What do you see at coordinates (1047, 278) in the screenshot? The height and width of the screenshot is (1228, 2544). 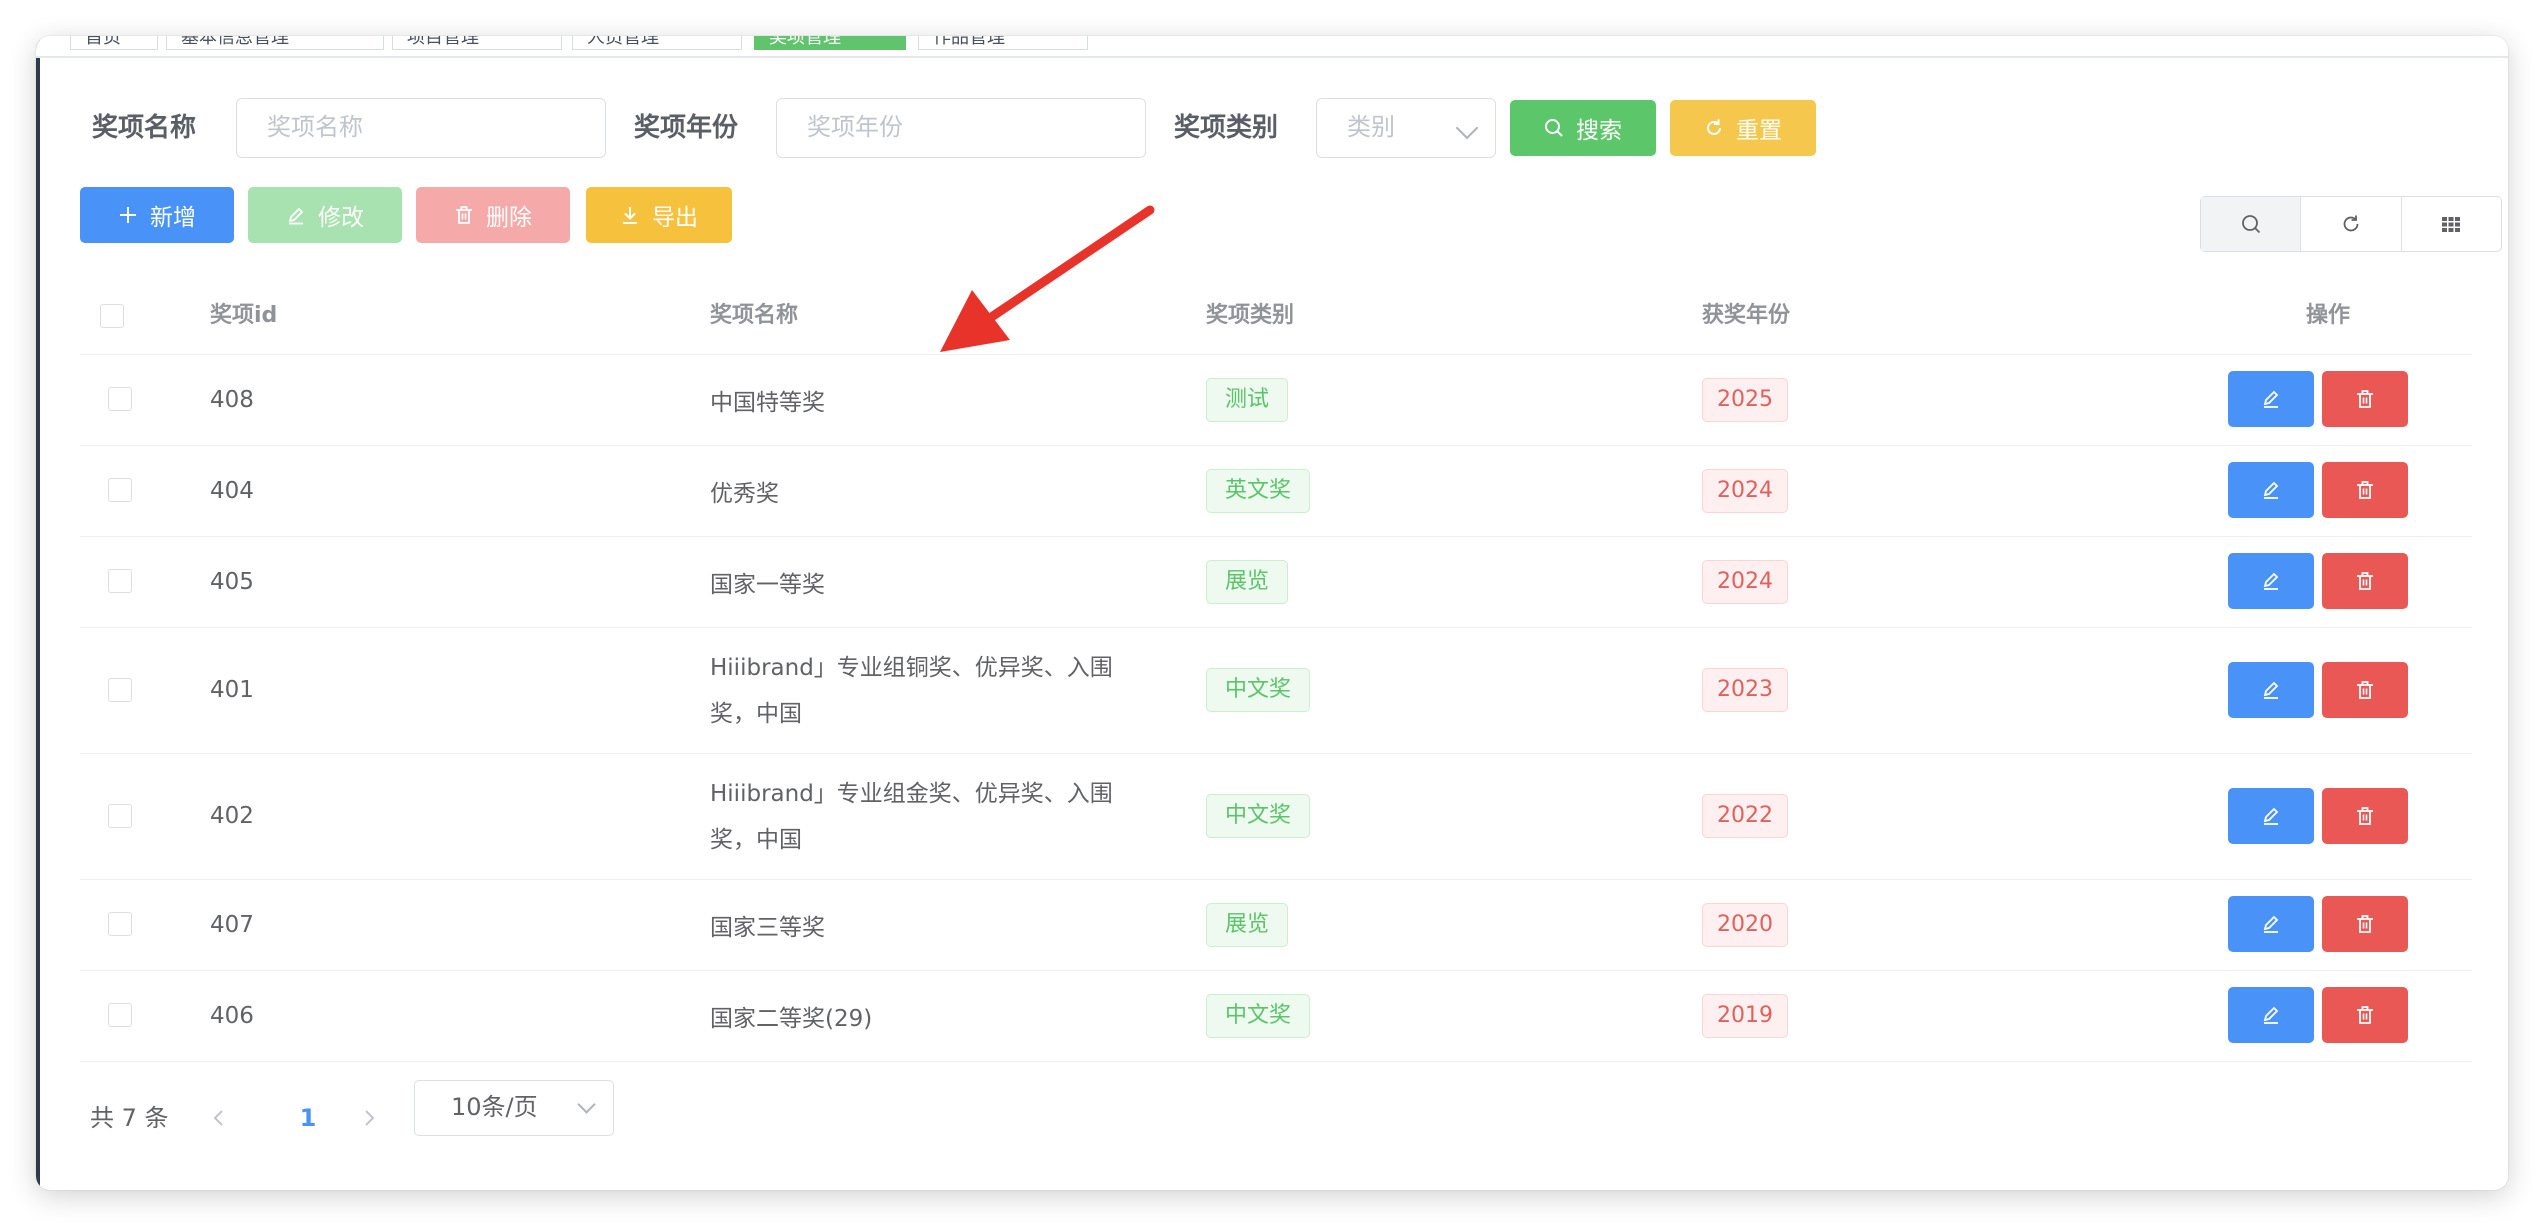 I see `annotation-arrow` at bounding box center [1047, 278].